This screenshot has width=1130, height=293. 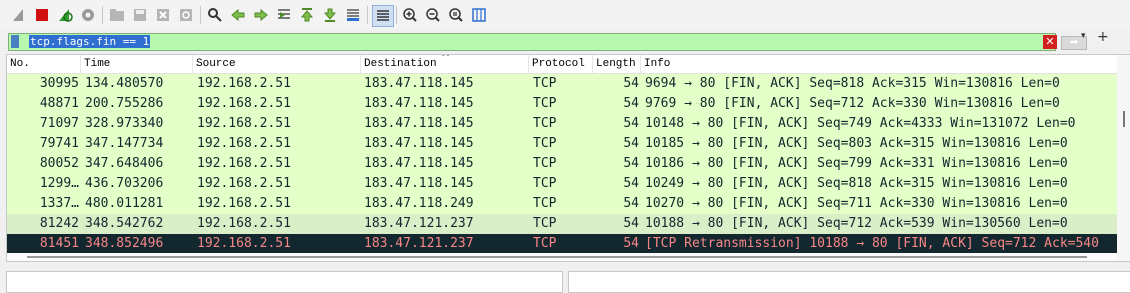 I want to click on zoom-out-icon, so click(x=433, y=15).